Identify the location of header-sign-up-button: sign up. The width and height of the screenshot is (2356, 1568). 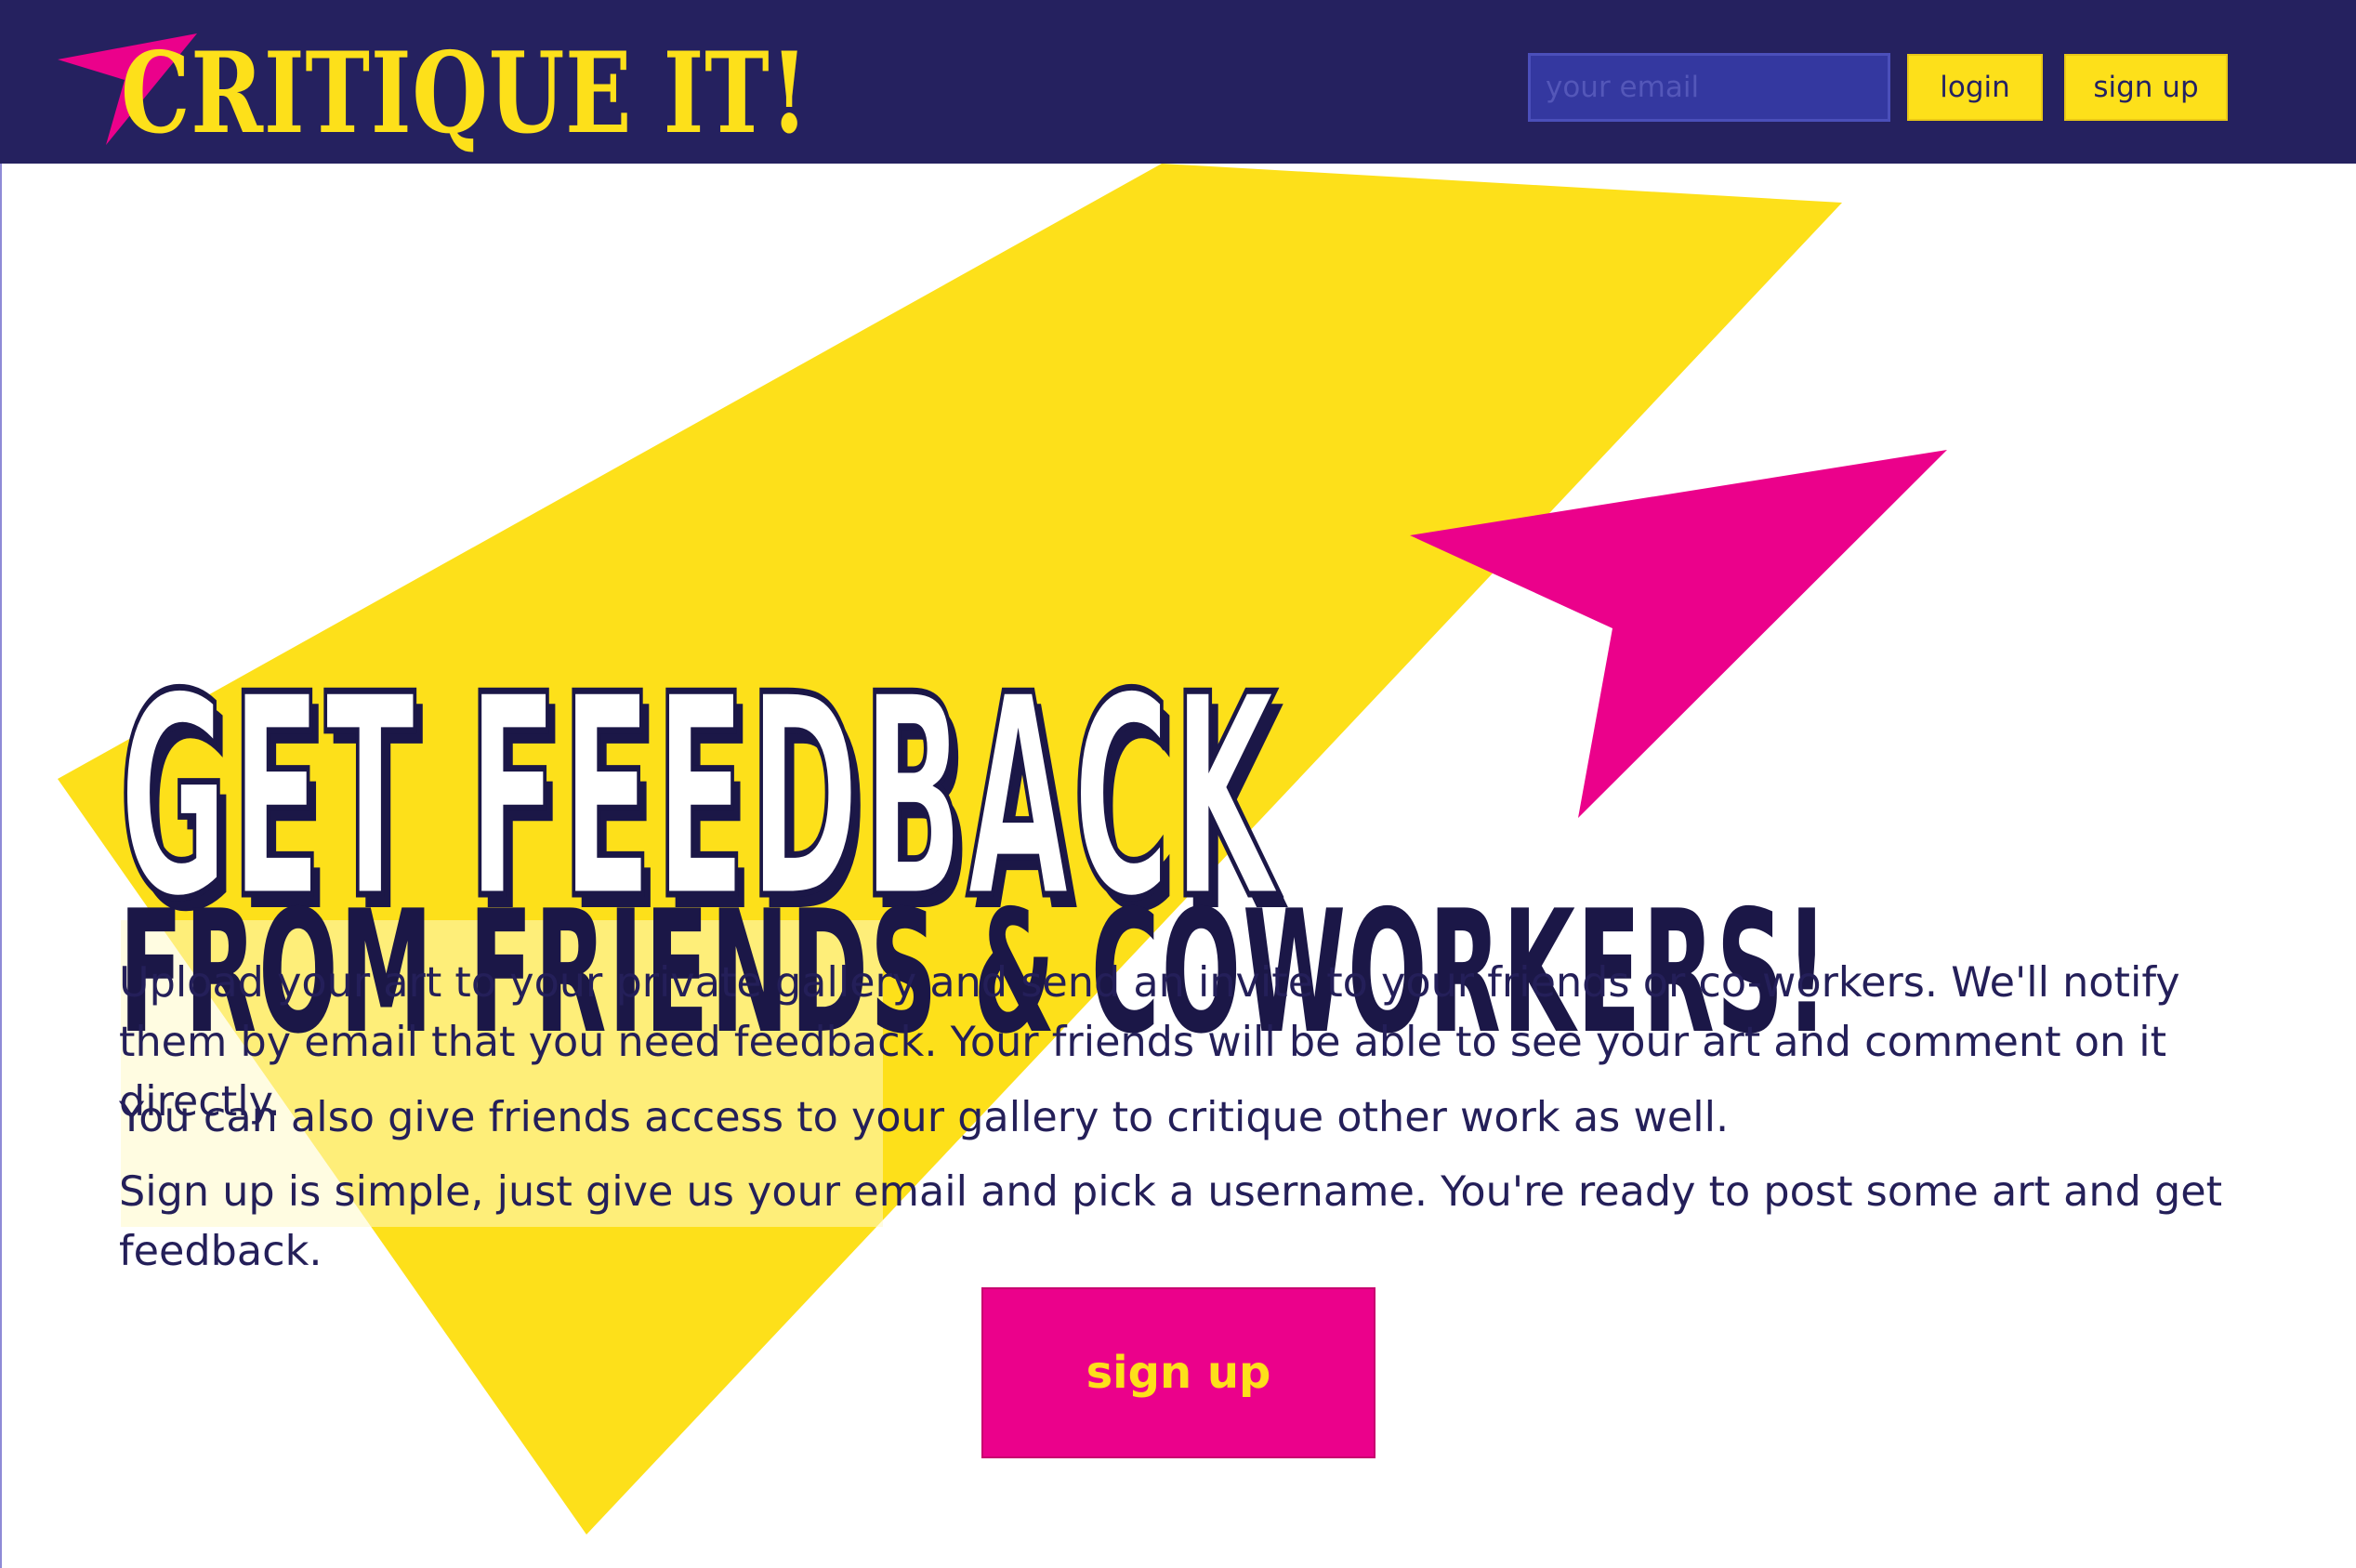
(2146, 87).